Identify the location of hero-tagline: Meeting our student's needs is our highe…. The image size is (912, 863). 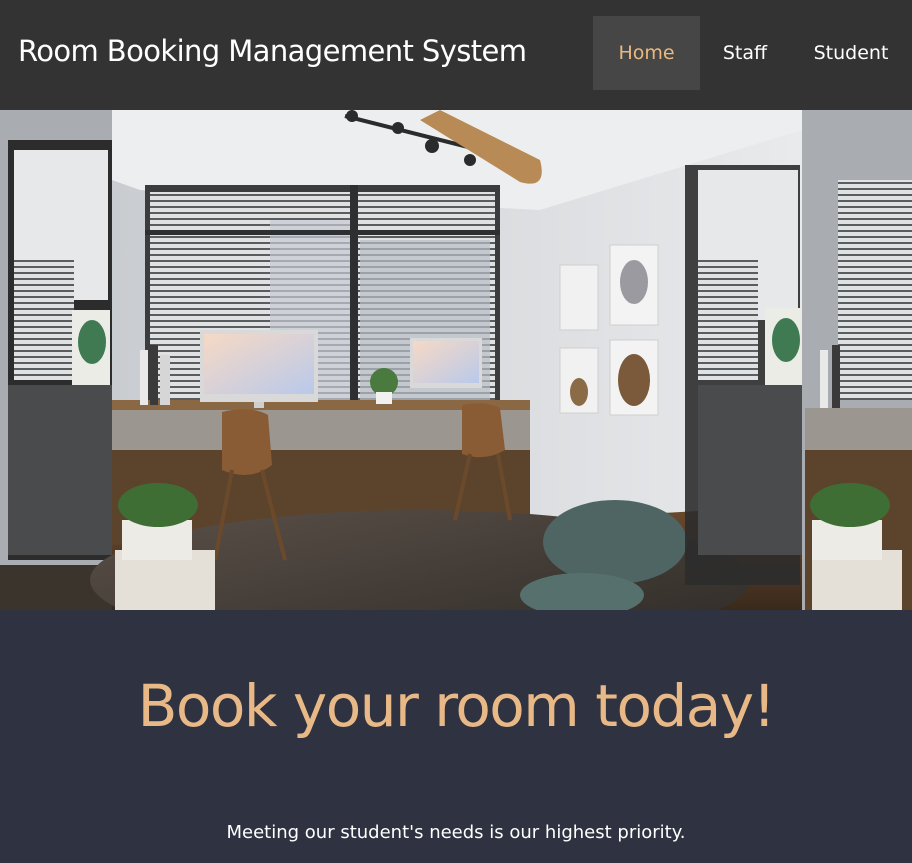
(456, 832).